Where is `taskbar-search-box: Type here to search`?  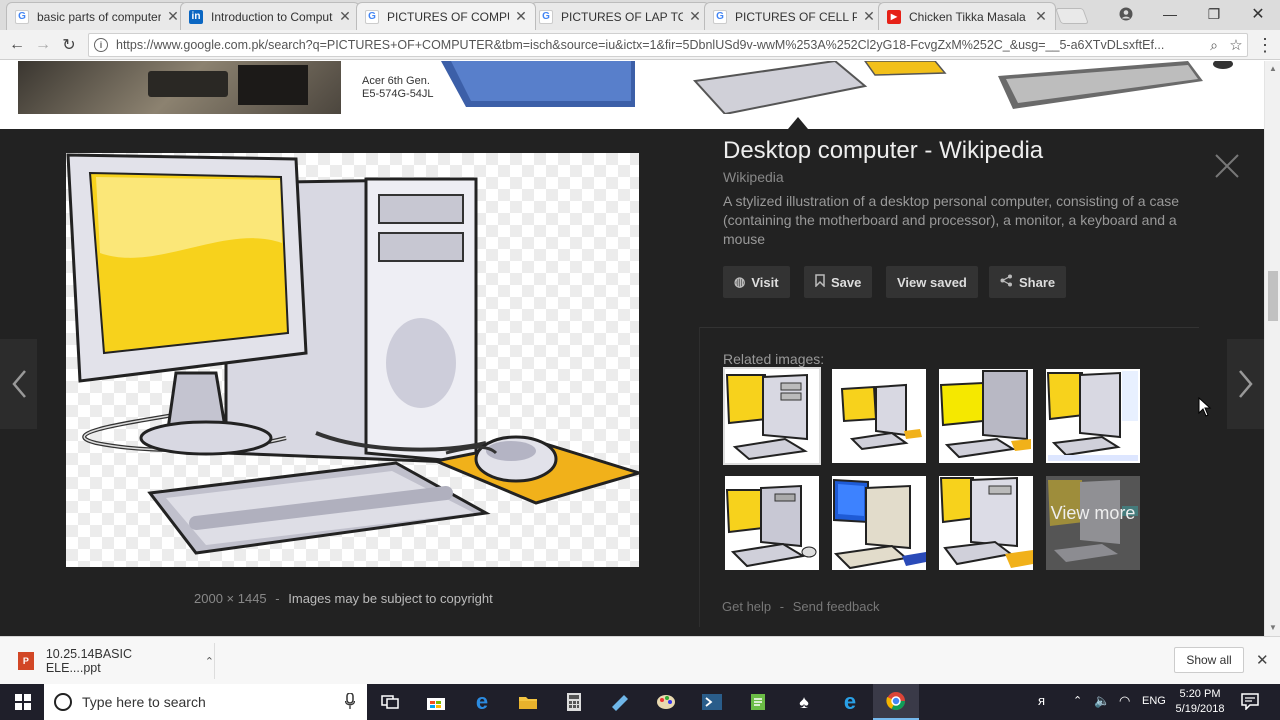
taskbar-search-box: Type here to search is located at coordinates (205, 702).